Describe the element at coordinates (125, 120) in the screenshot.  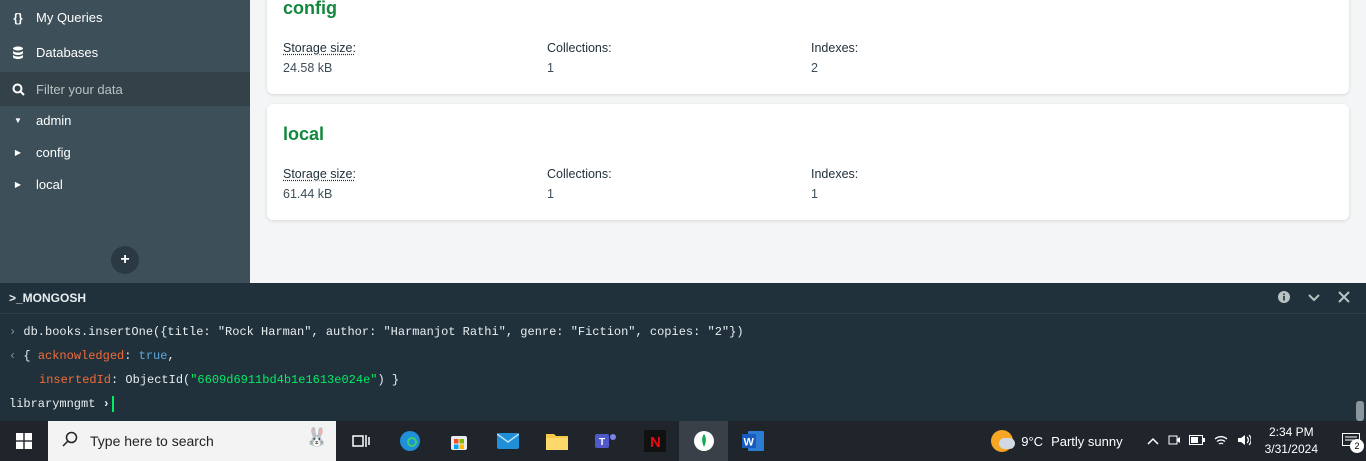
I see `db-item-admin: ▼ admin` at that location.